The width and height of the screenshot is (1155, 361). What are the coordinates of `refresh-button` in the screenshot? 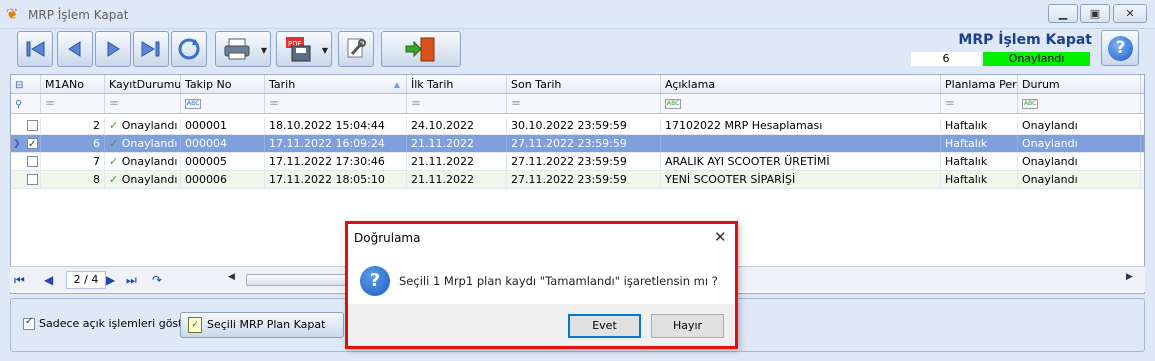 It's located at (189, 49).